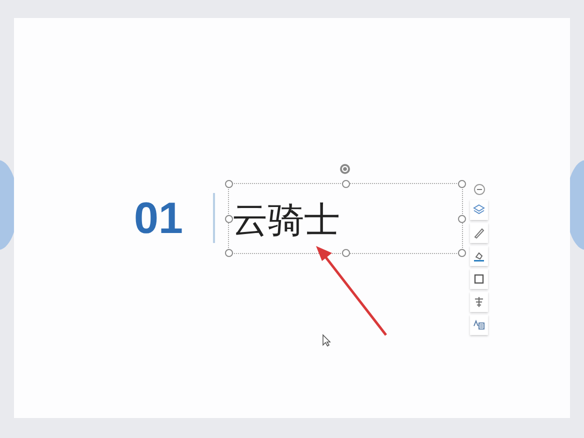  I want to click on pen-icon, so click(479, 233).